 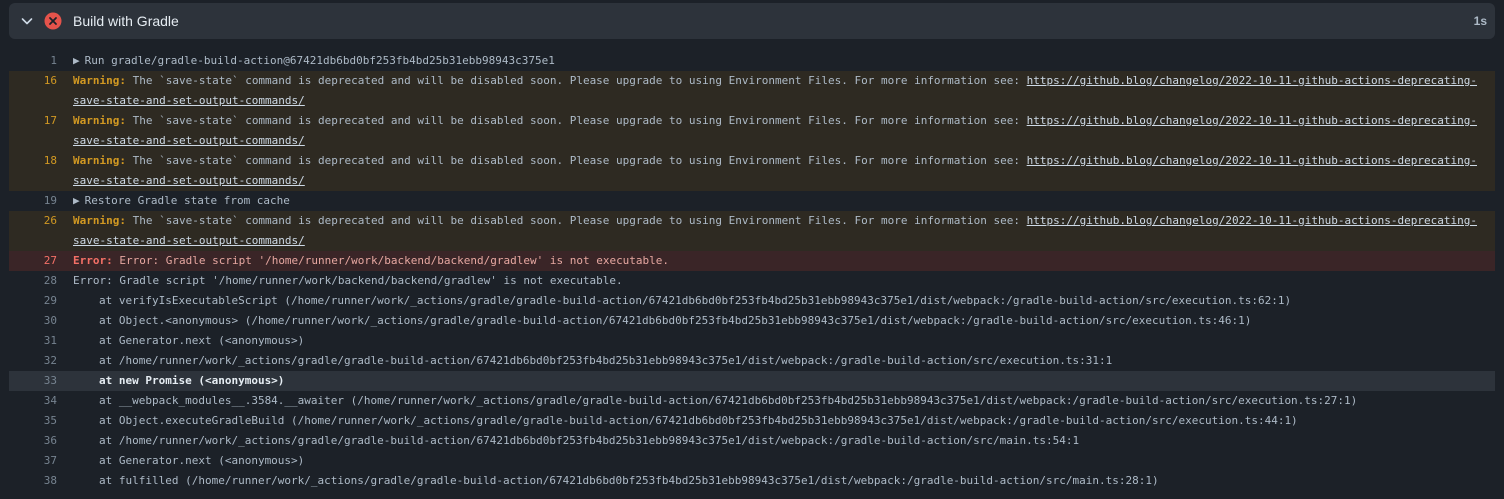 What do you see at coordinates (776, 201) in the screenshot?
I see `log-line-content: ▶ Restore Gradle state from cache` at bounding box center [776, 201].